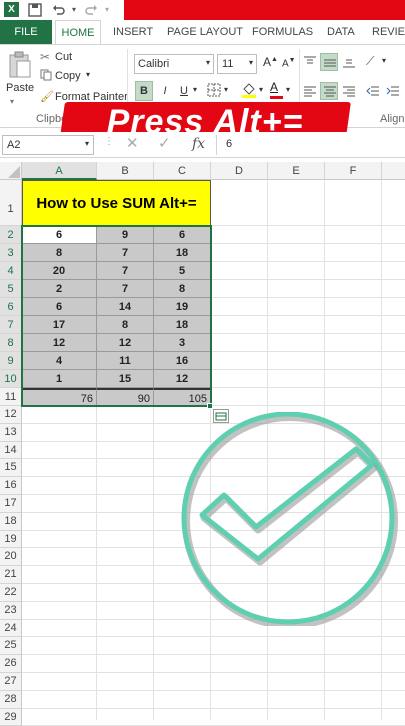 Image resolution: width=405 pixels, height=726 pixels. Describe the element at coordinates (20, 88) in the screenshot. I see `paste-button: Paste` at that location.